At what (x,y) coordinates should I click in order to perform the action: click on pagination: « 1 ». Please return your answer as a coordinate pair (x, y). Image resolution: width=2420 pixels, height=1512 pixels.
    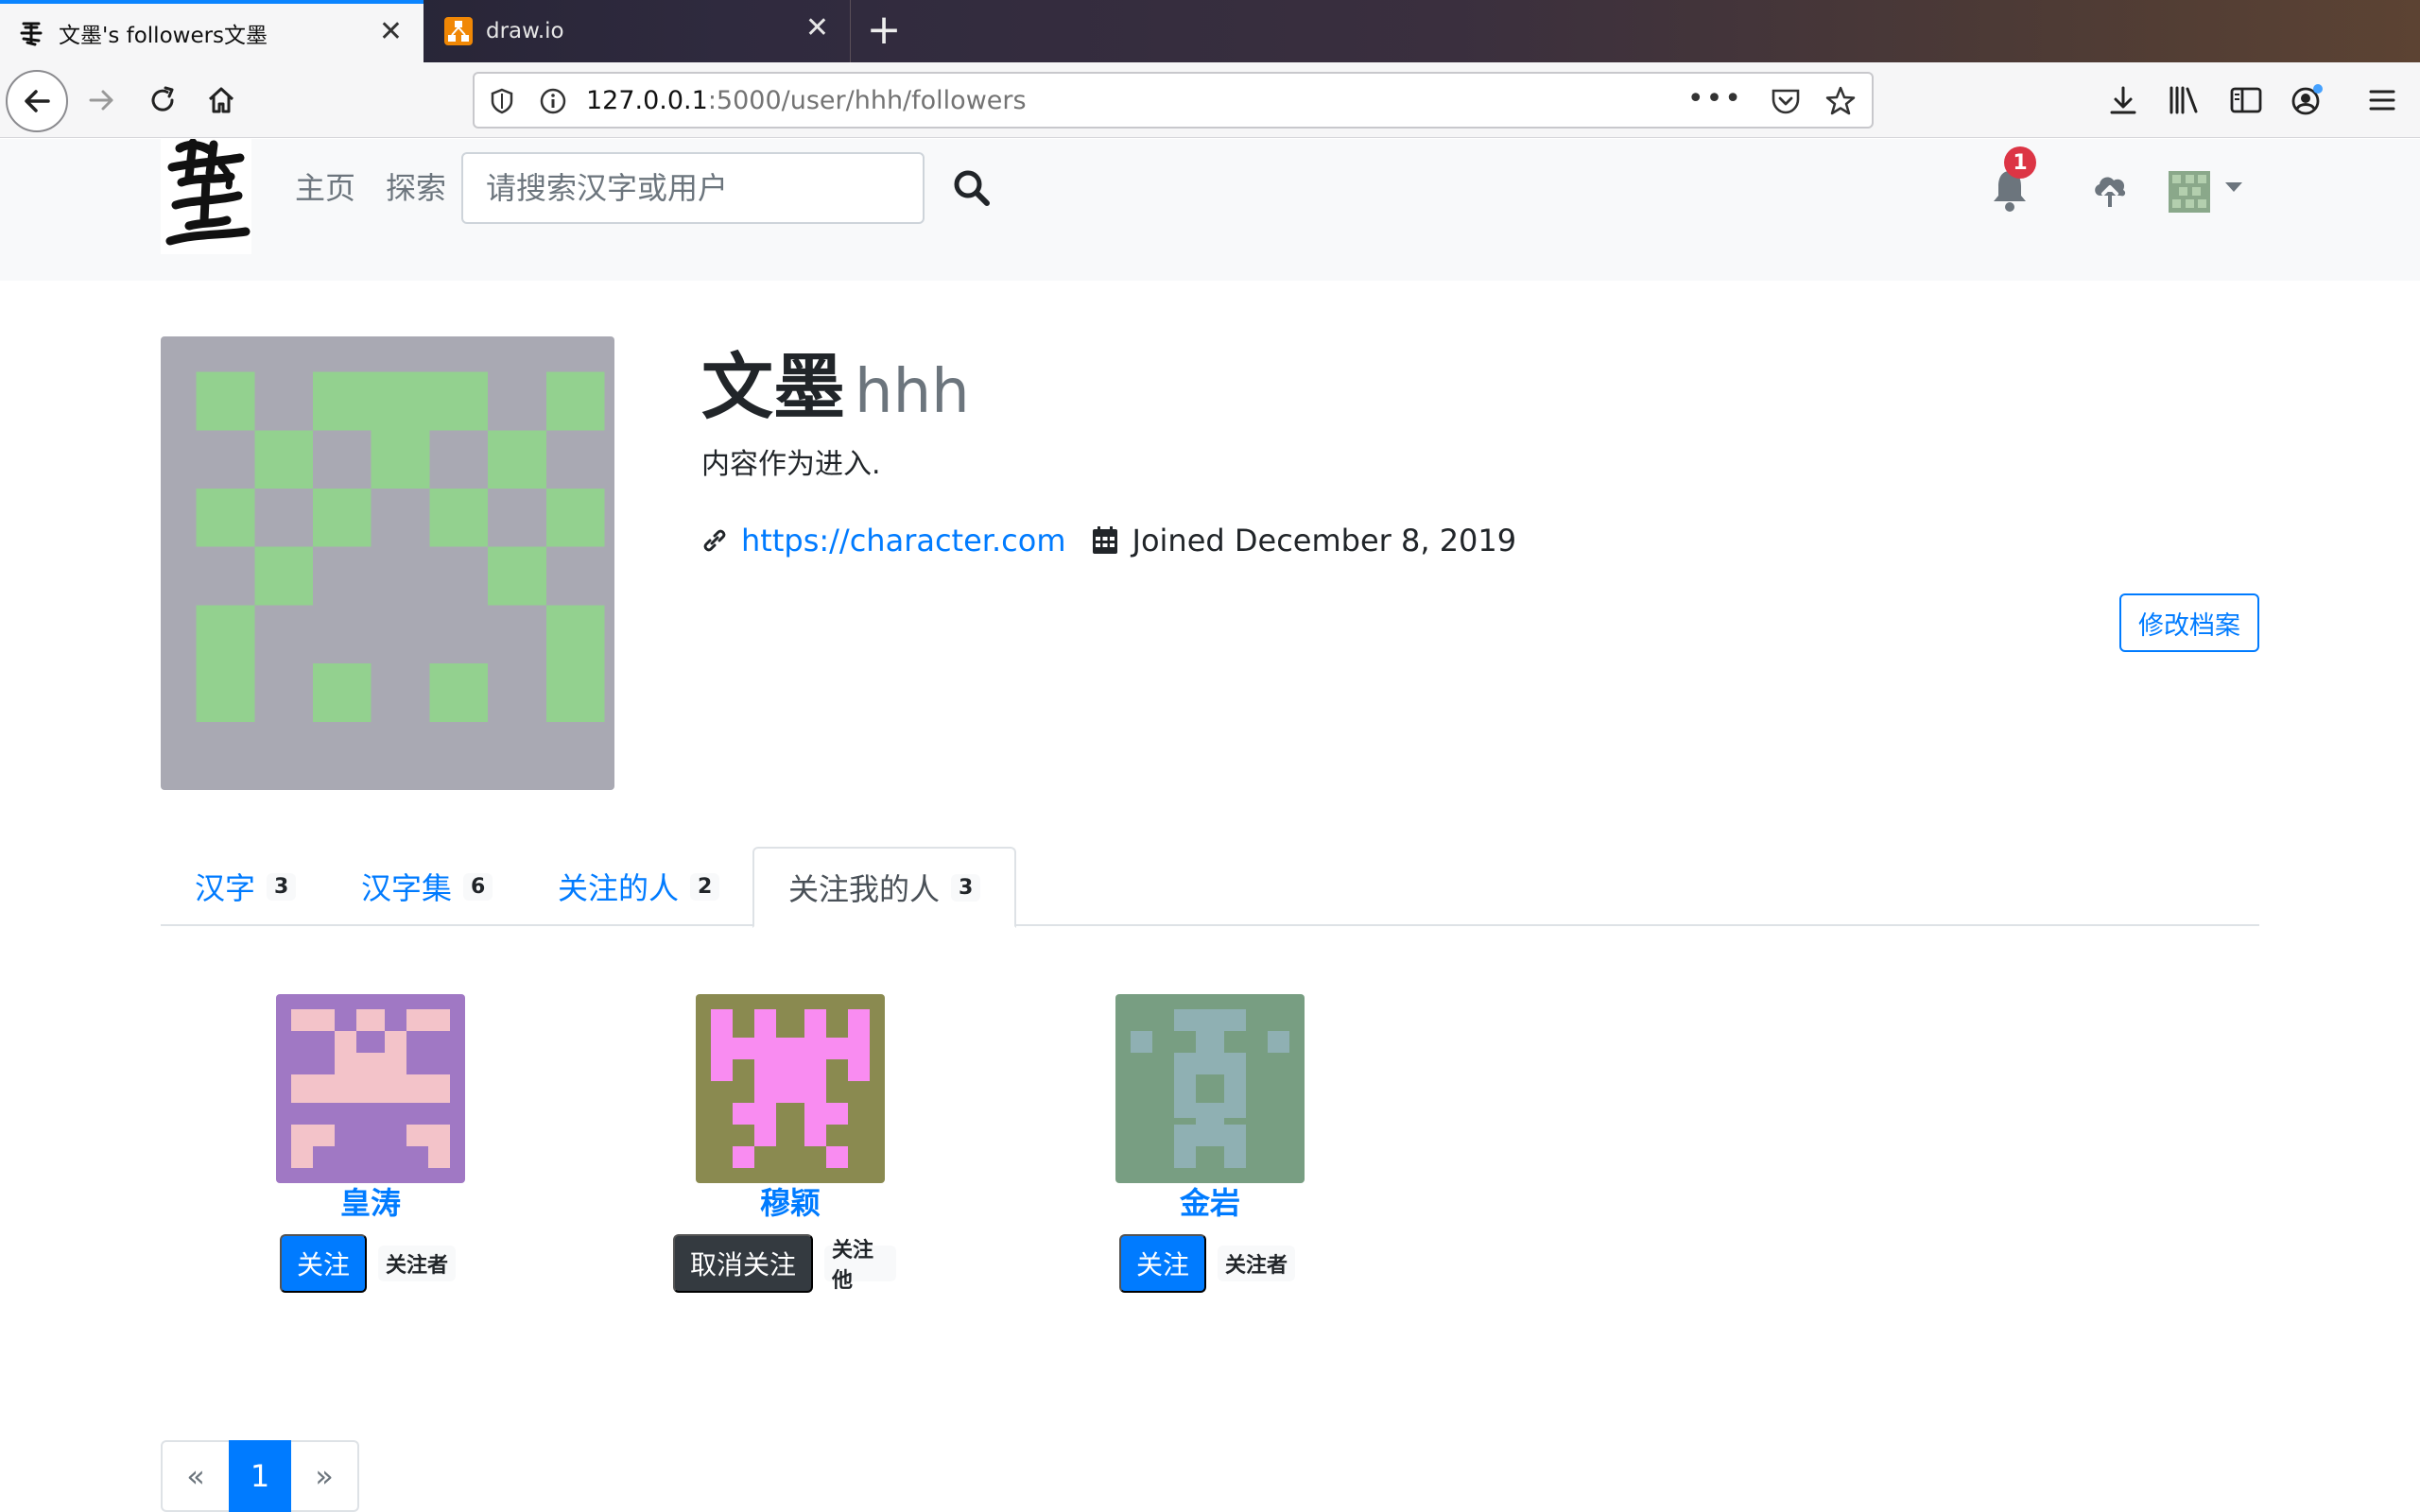
    Looking at the image, I should click on (260, 1476).